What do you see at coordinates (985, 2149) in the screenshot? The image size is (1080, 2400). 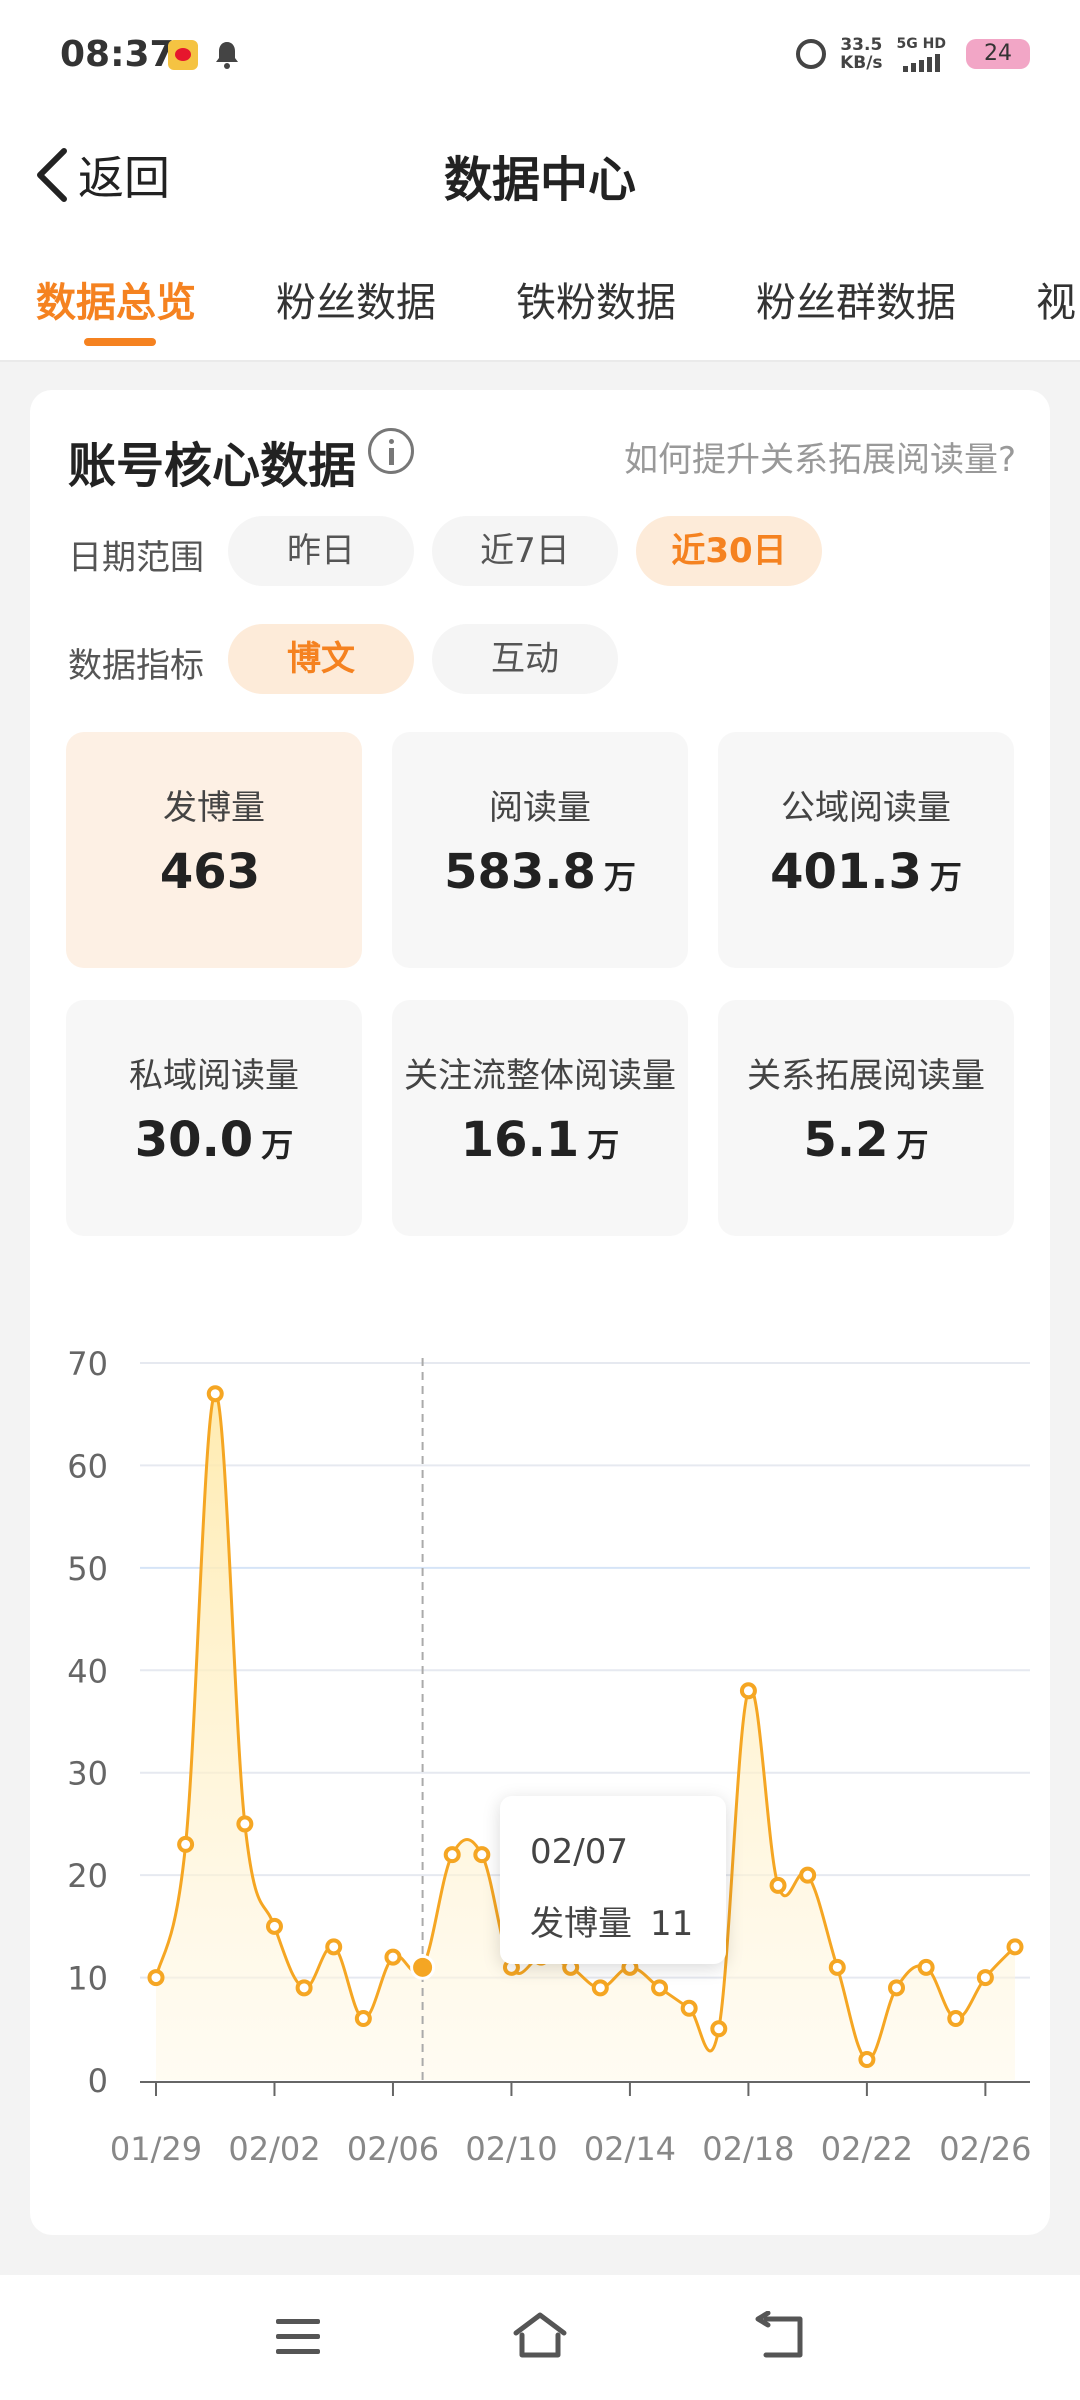 I see `x-tick-label: 02/26` at bounding box center [985, 2149].